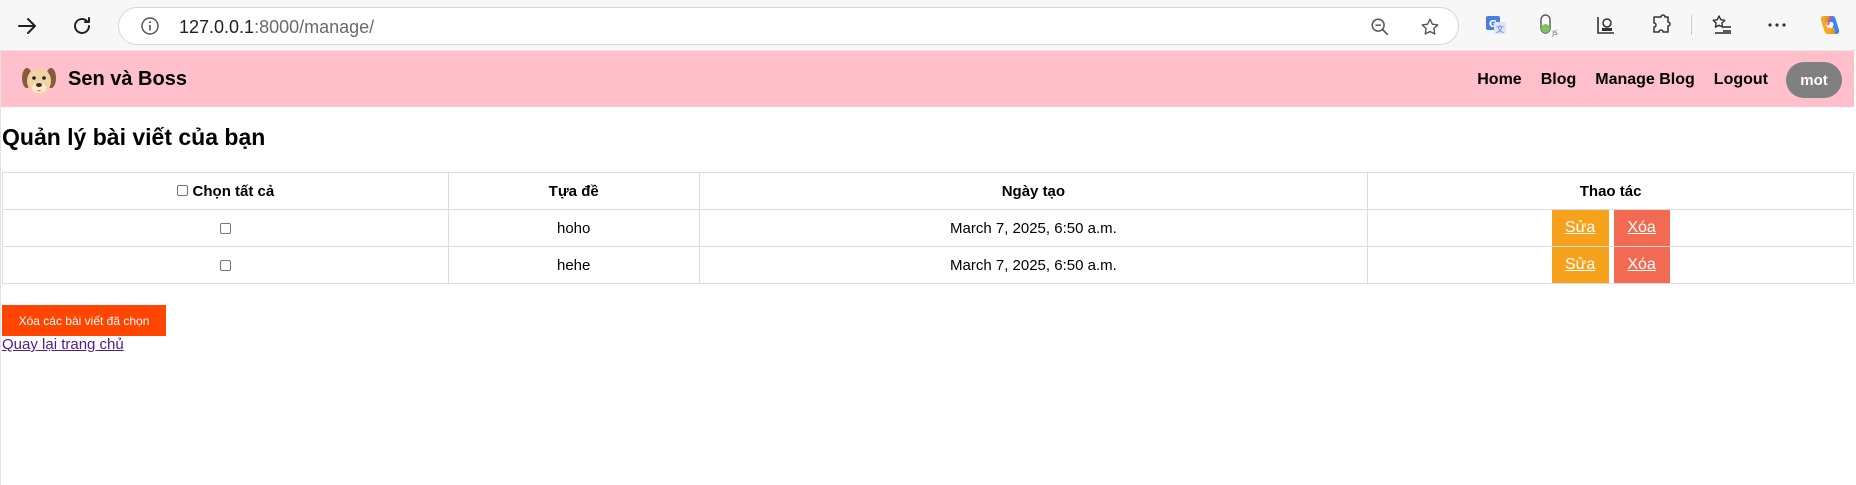 This screenshot has height=485, width=1856. I want to click on translate-extension-icon: G文, so click(1496, 25).